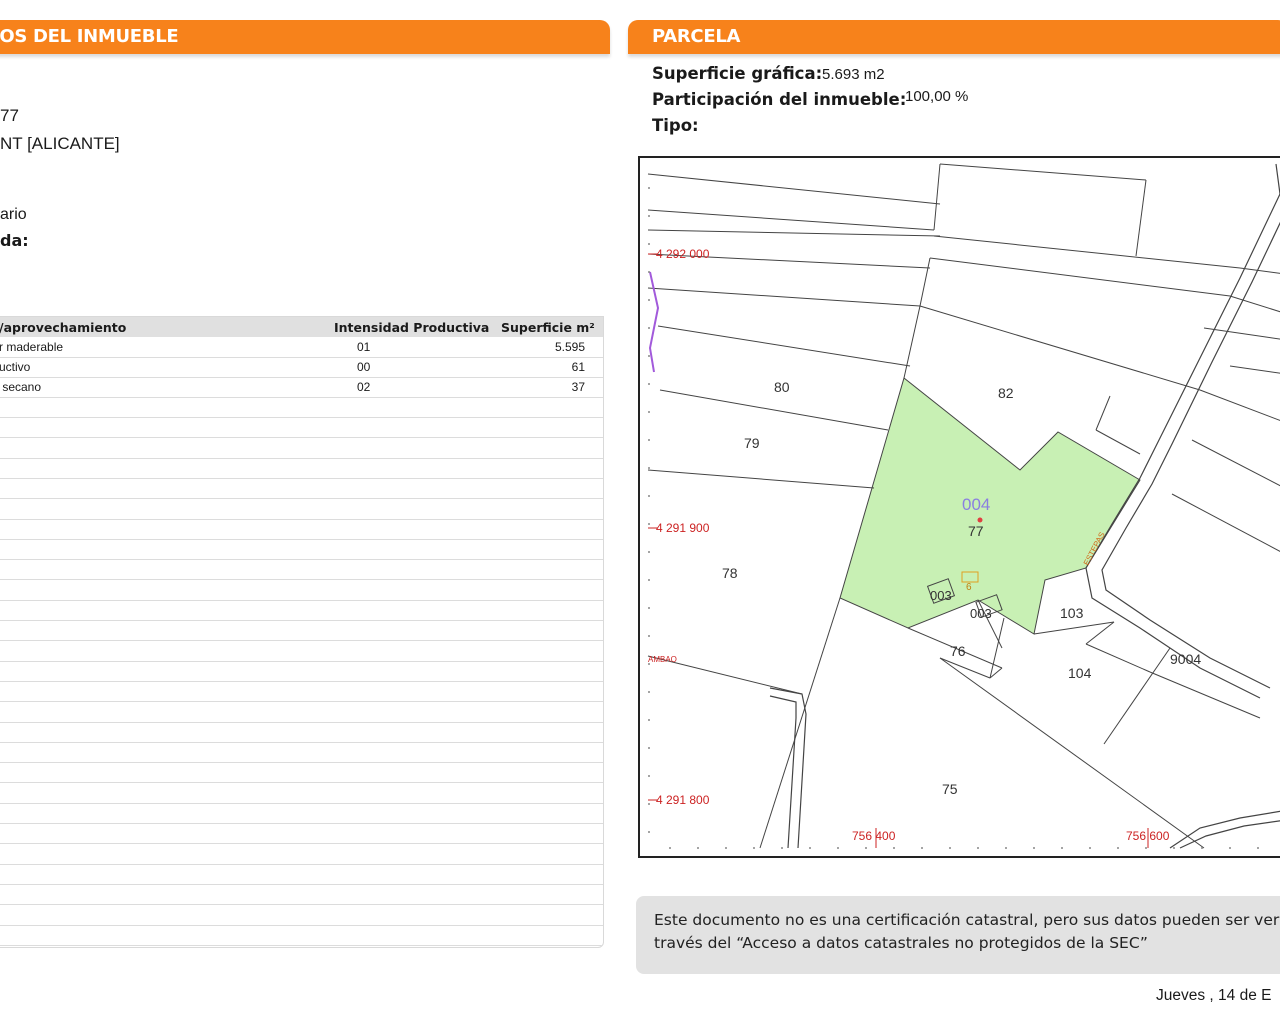  I want to click on label-82: 82, so click(1006, 393).